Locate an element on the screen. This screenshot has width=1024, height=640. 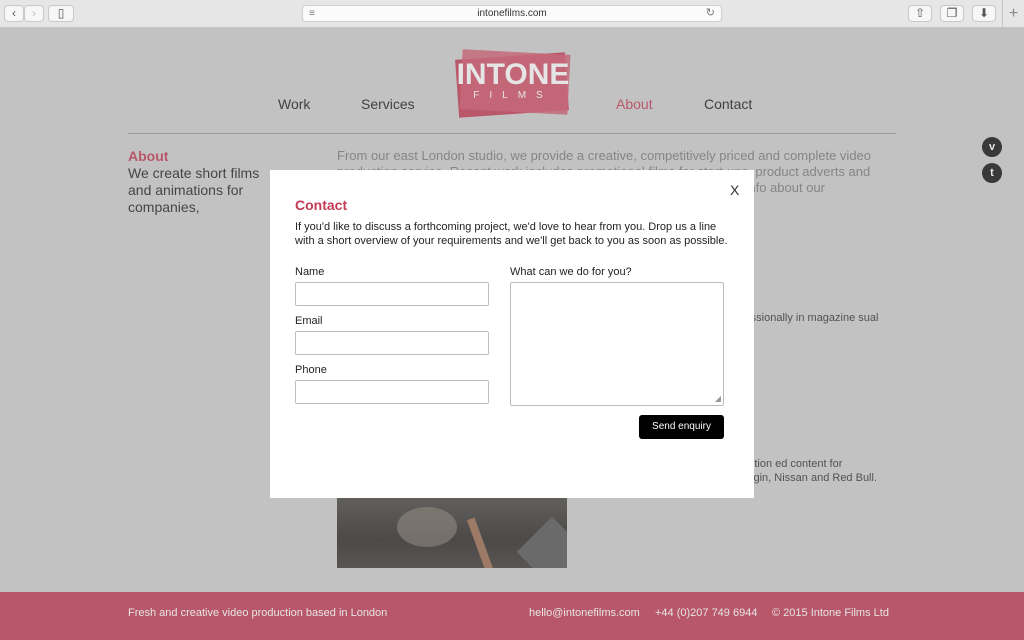
resize-grip-icon: ◢ is located at coordinates (718, 398).